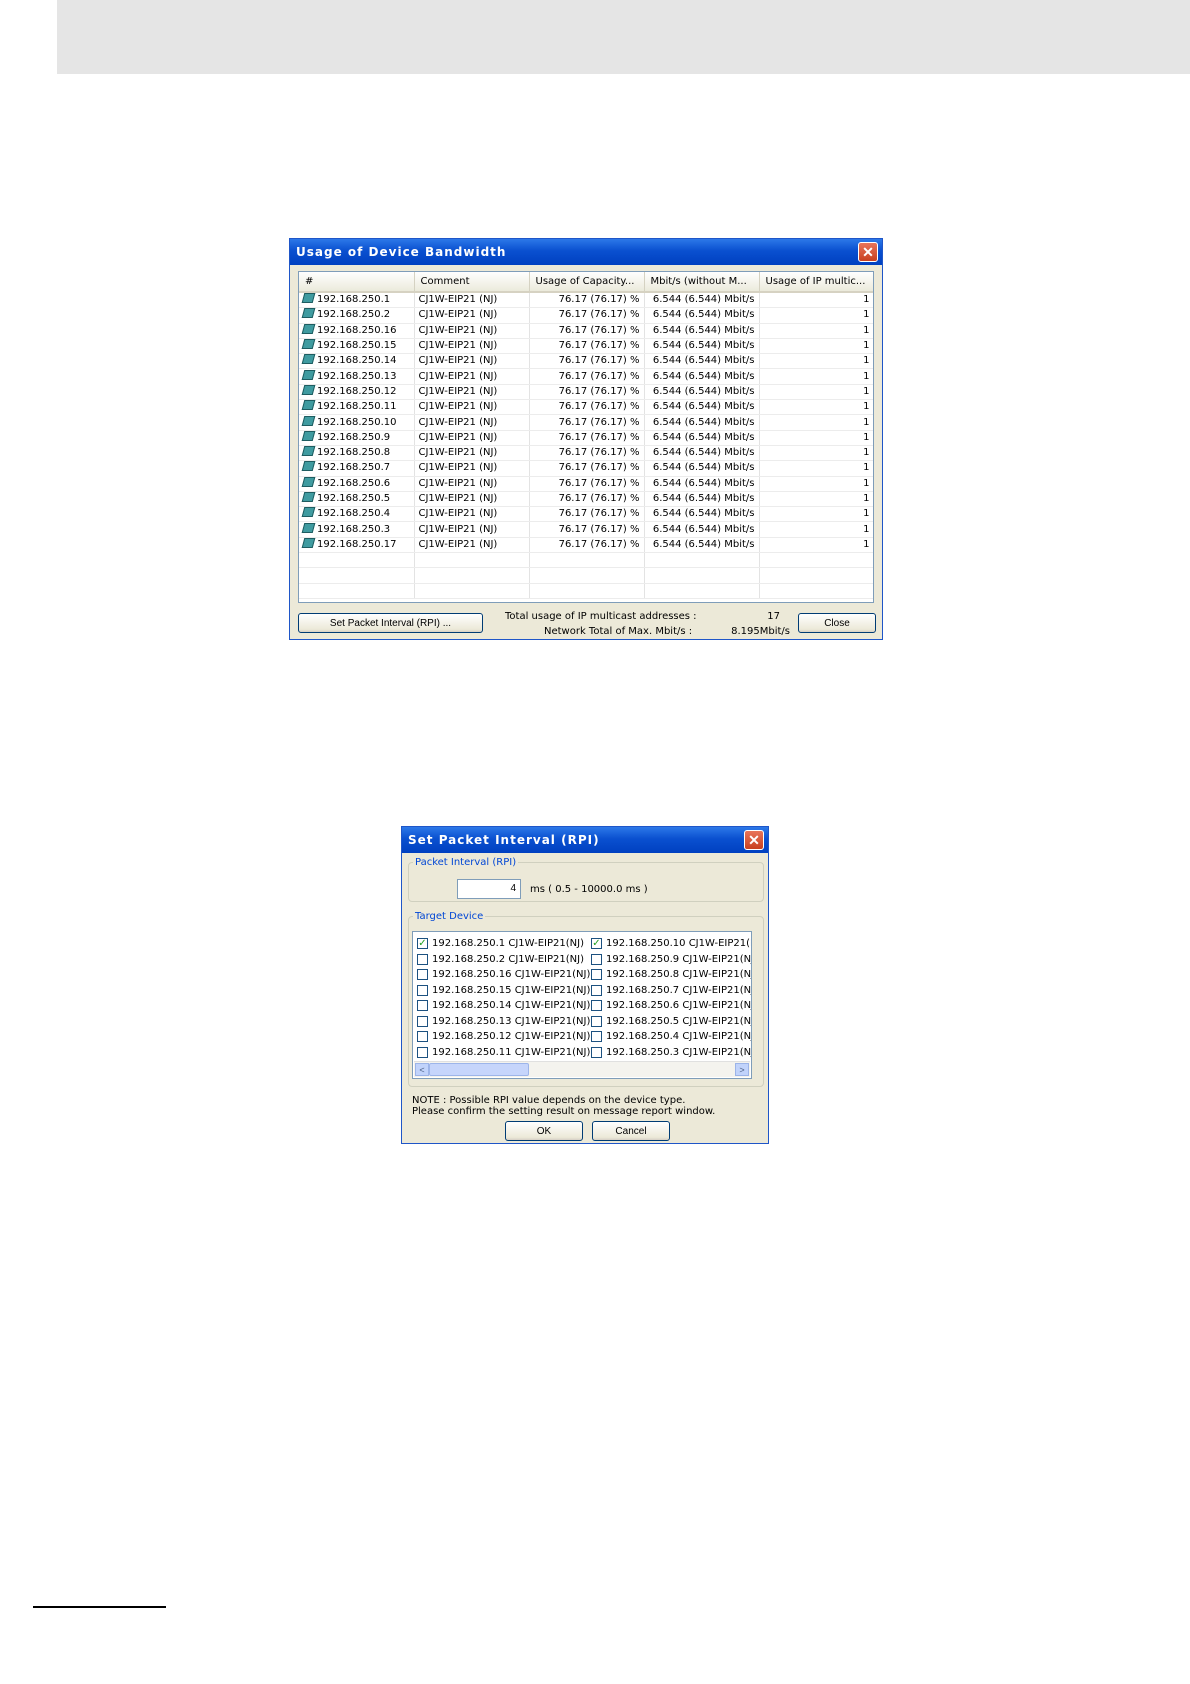  I want to click on ok-button: OK, so click(544, 1131).